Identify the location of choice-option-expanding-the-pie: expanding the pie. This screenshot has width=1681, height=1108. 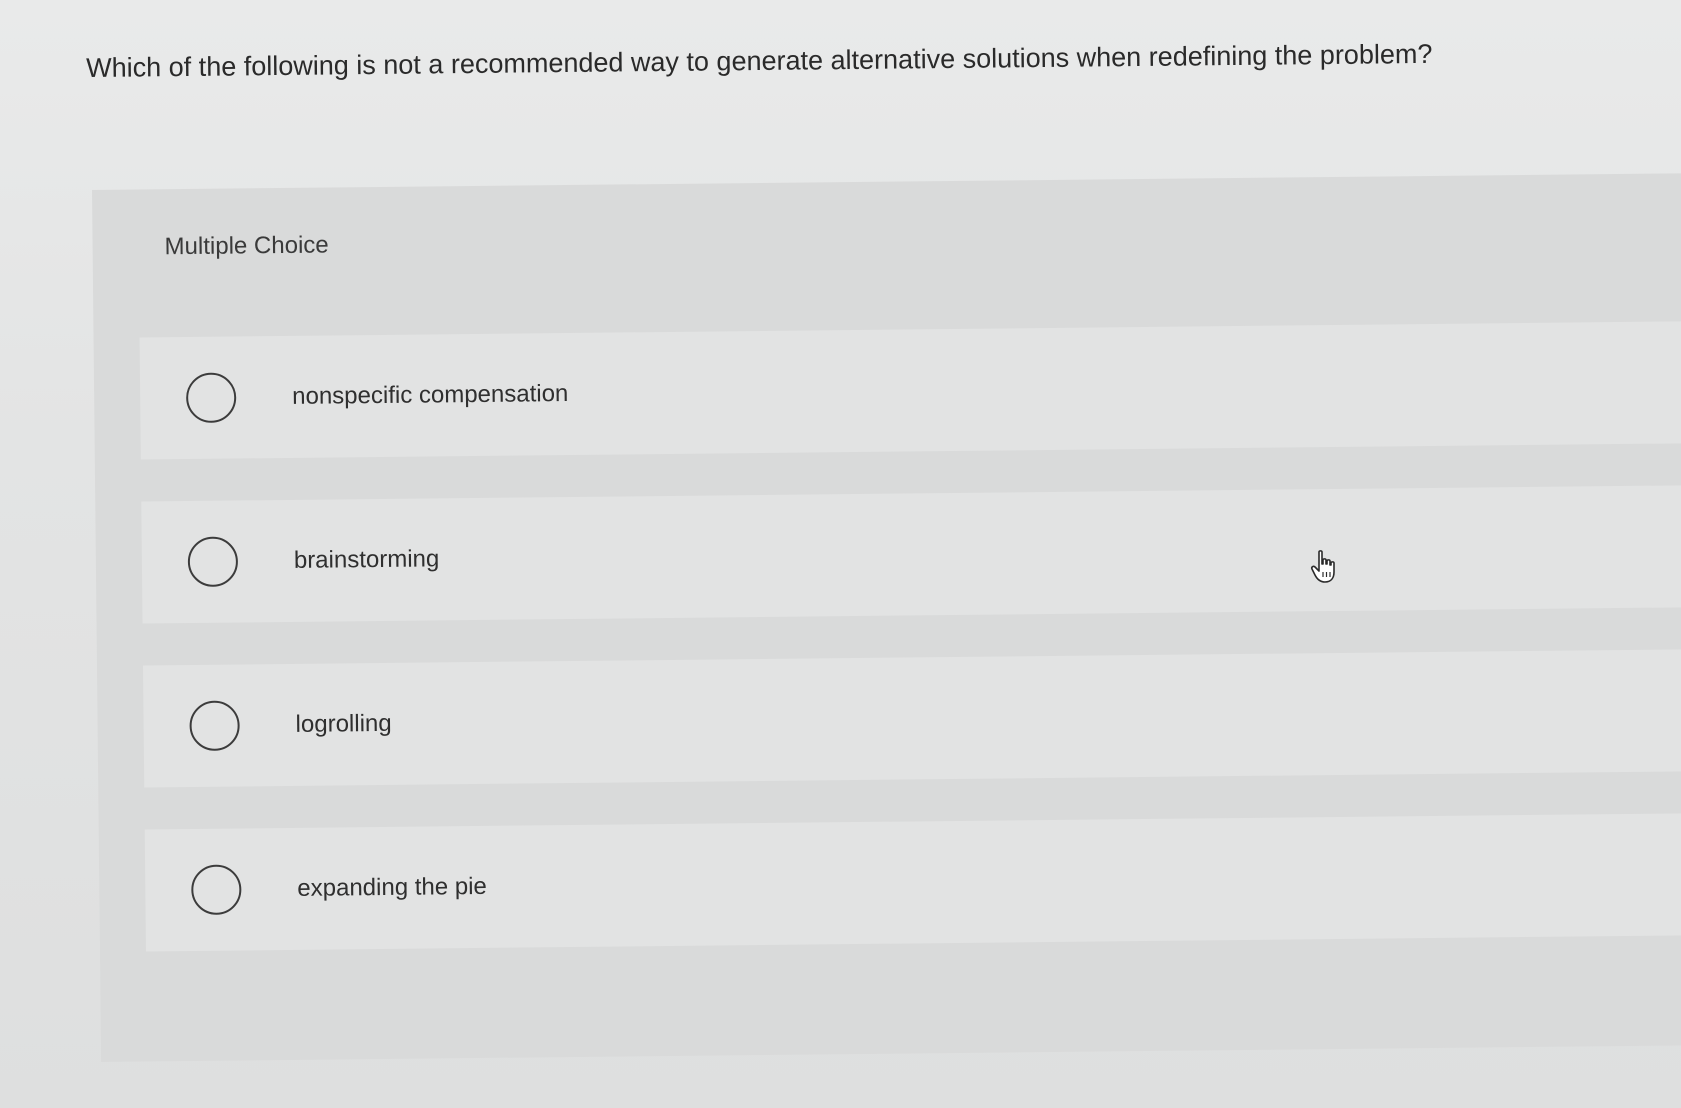
(912, 882).